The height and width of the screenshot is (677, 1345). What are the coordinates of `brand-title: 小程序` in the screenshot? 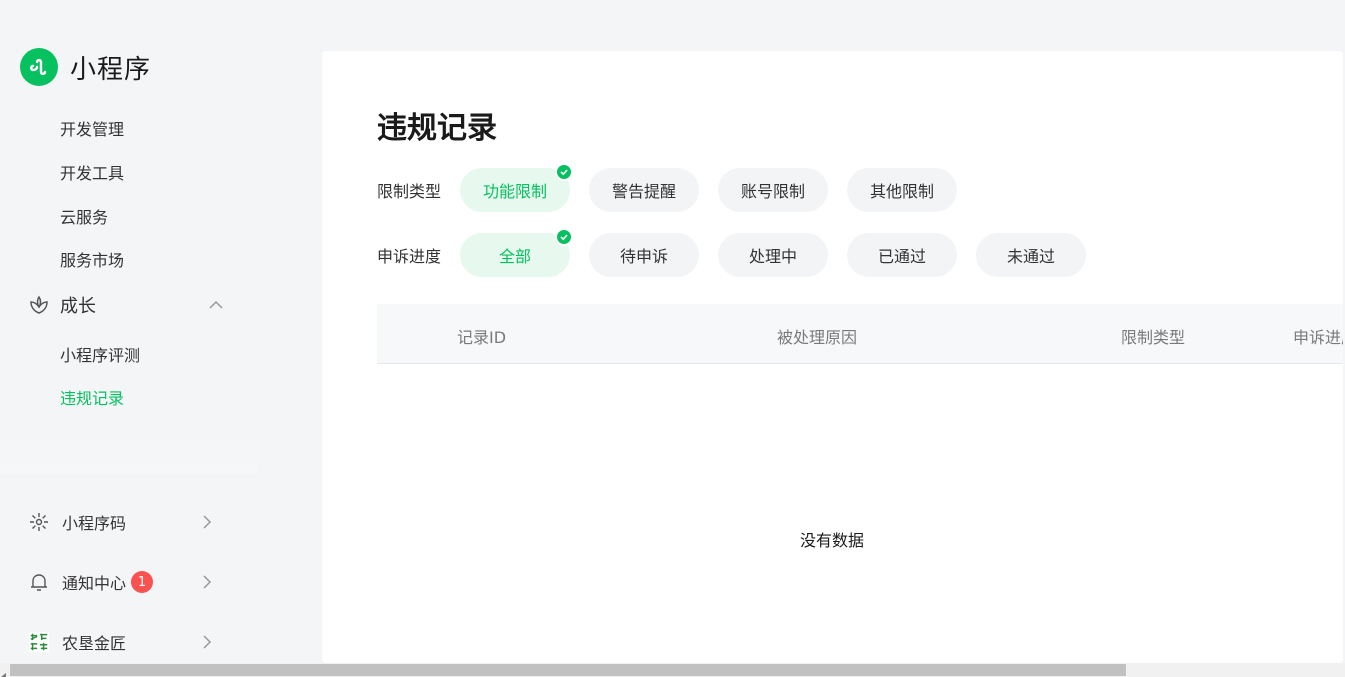 It's located at (111, 69).